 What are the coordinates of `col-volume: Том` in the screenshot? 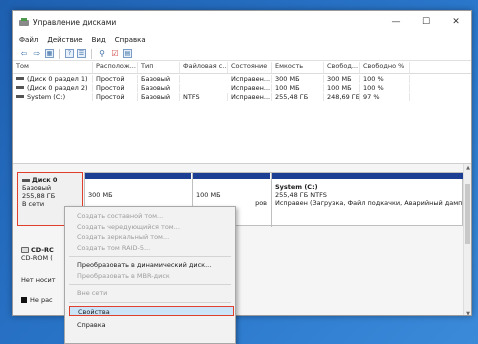 It's located at (53, 67).